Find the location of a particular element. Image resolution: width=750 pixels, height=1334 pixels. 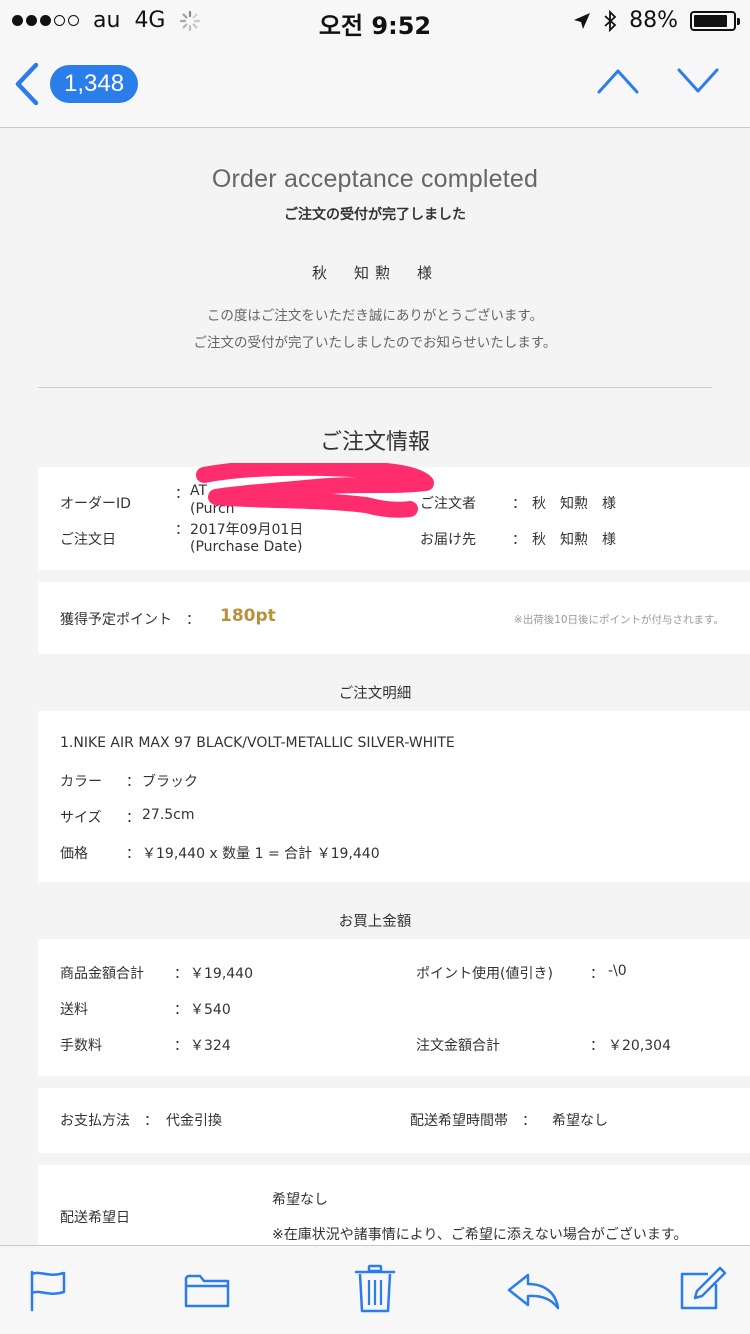

details-title: ご注文明細 is located at coordinates (375, 694).